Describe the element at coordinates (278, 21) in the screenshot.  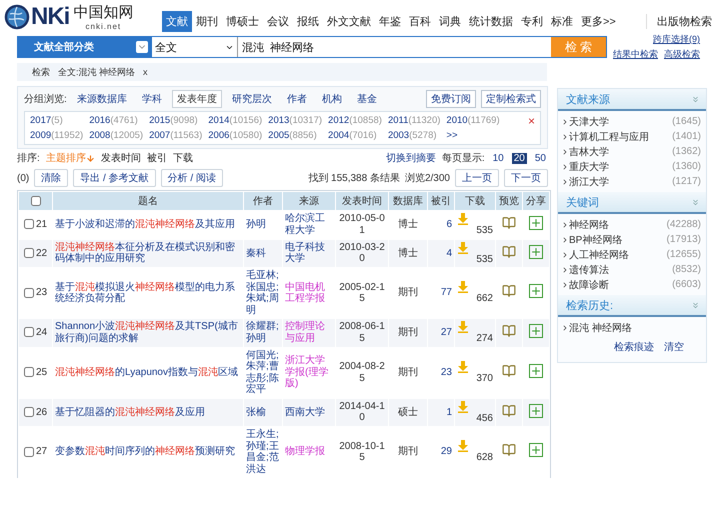
I see `nav-tab: 会议` at that location.